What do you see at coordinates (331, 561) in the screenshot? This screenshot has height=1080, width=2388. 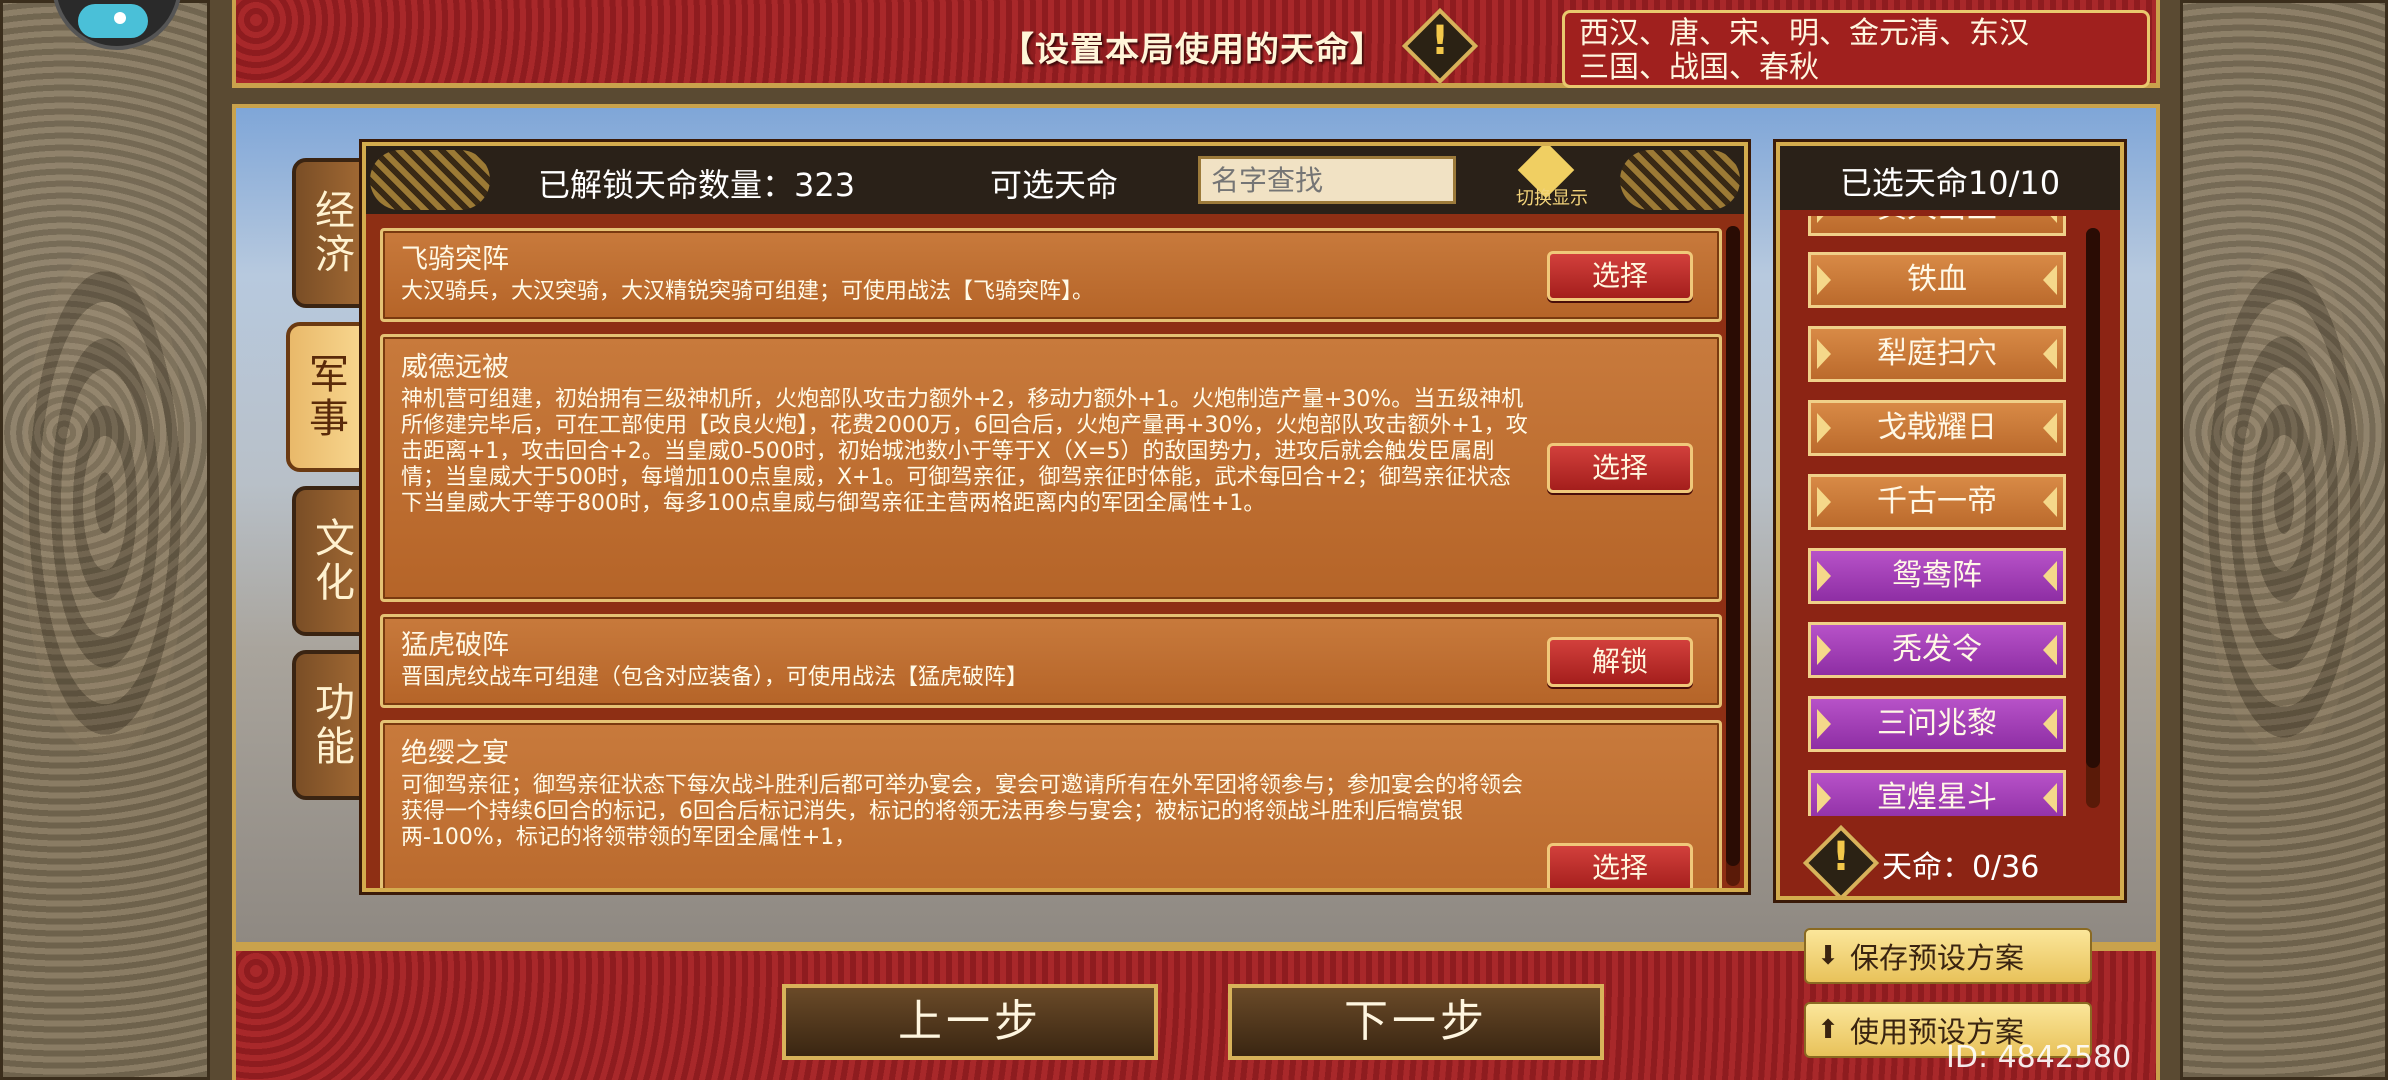 I see `tab-culture: 文化` at bounding box center [331, 561].